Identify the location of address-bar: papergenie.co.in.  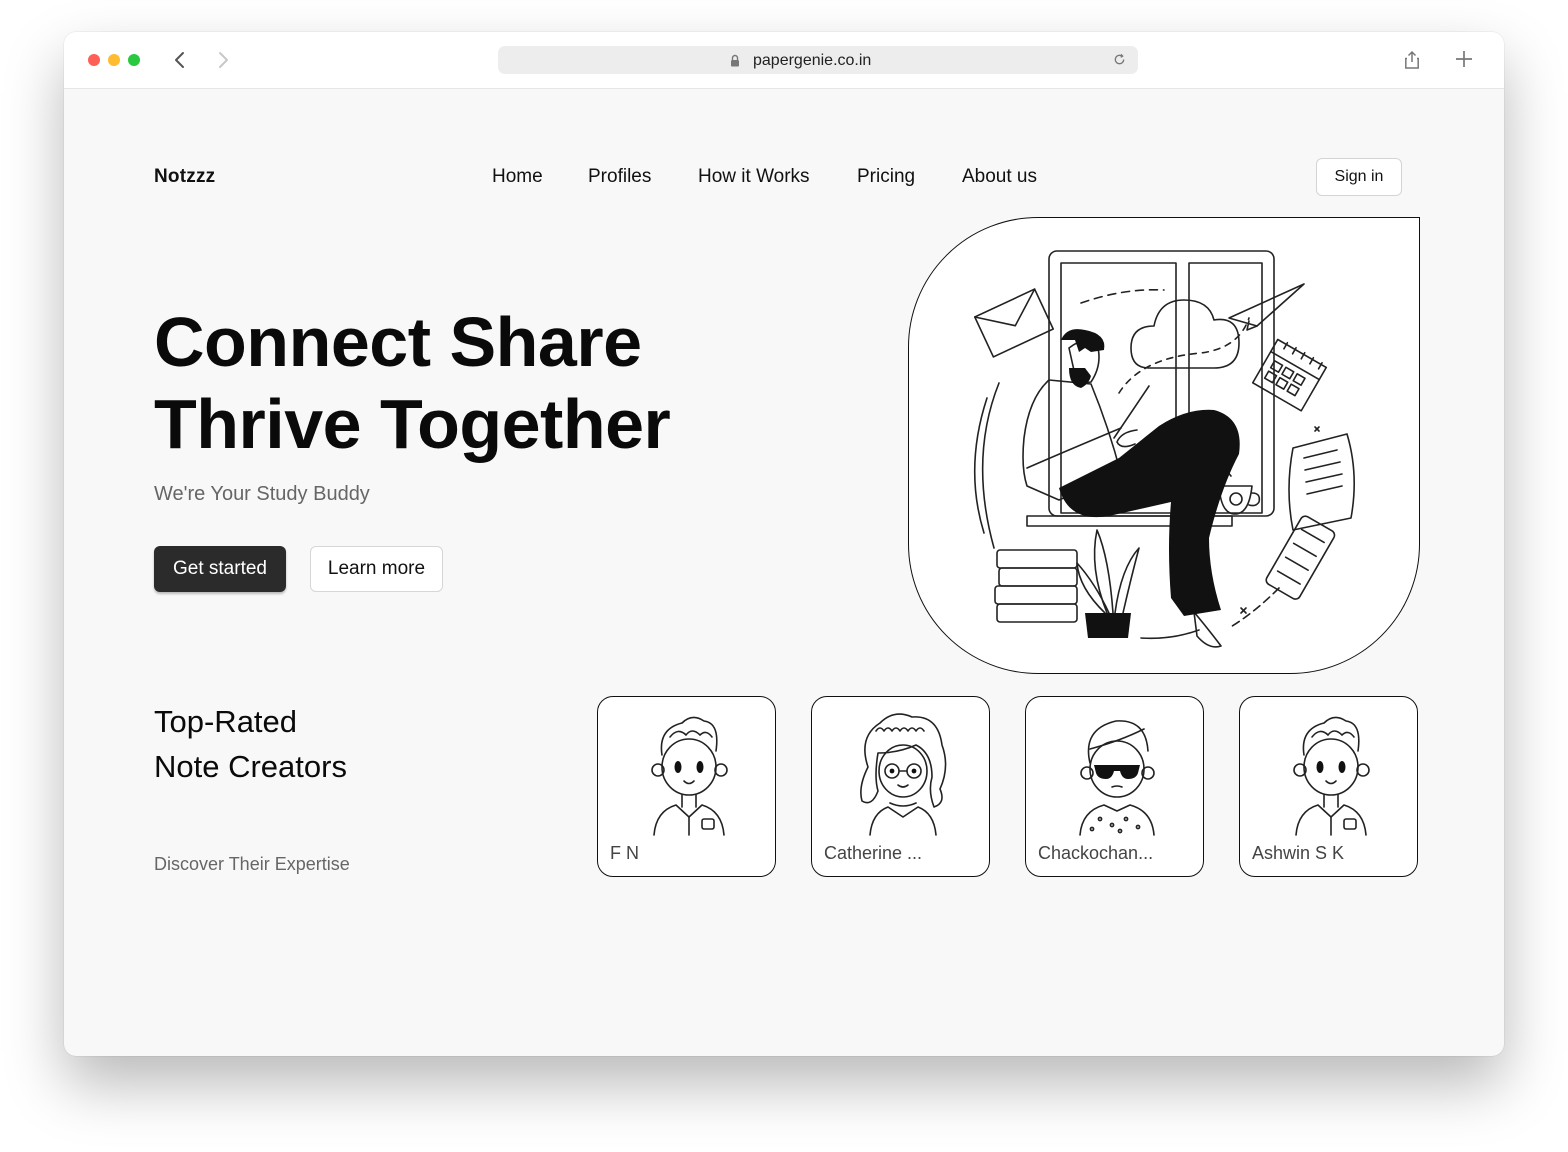
(818, 60).